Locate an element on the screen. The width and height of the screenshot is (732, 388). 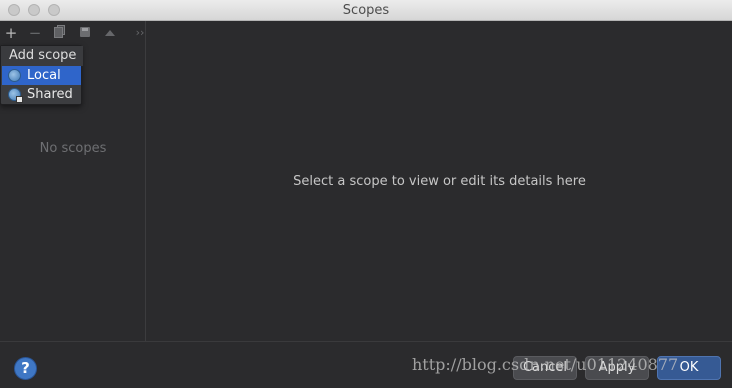
help-icon: ? is located at coordinates (25, 368).